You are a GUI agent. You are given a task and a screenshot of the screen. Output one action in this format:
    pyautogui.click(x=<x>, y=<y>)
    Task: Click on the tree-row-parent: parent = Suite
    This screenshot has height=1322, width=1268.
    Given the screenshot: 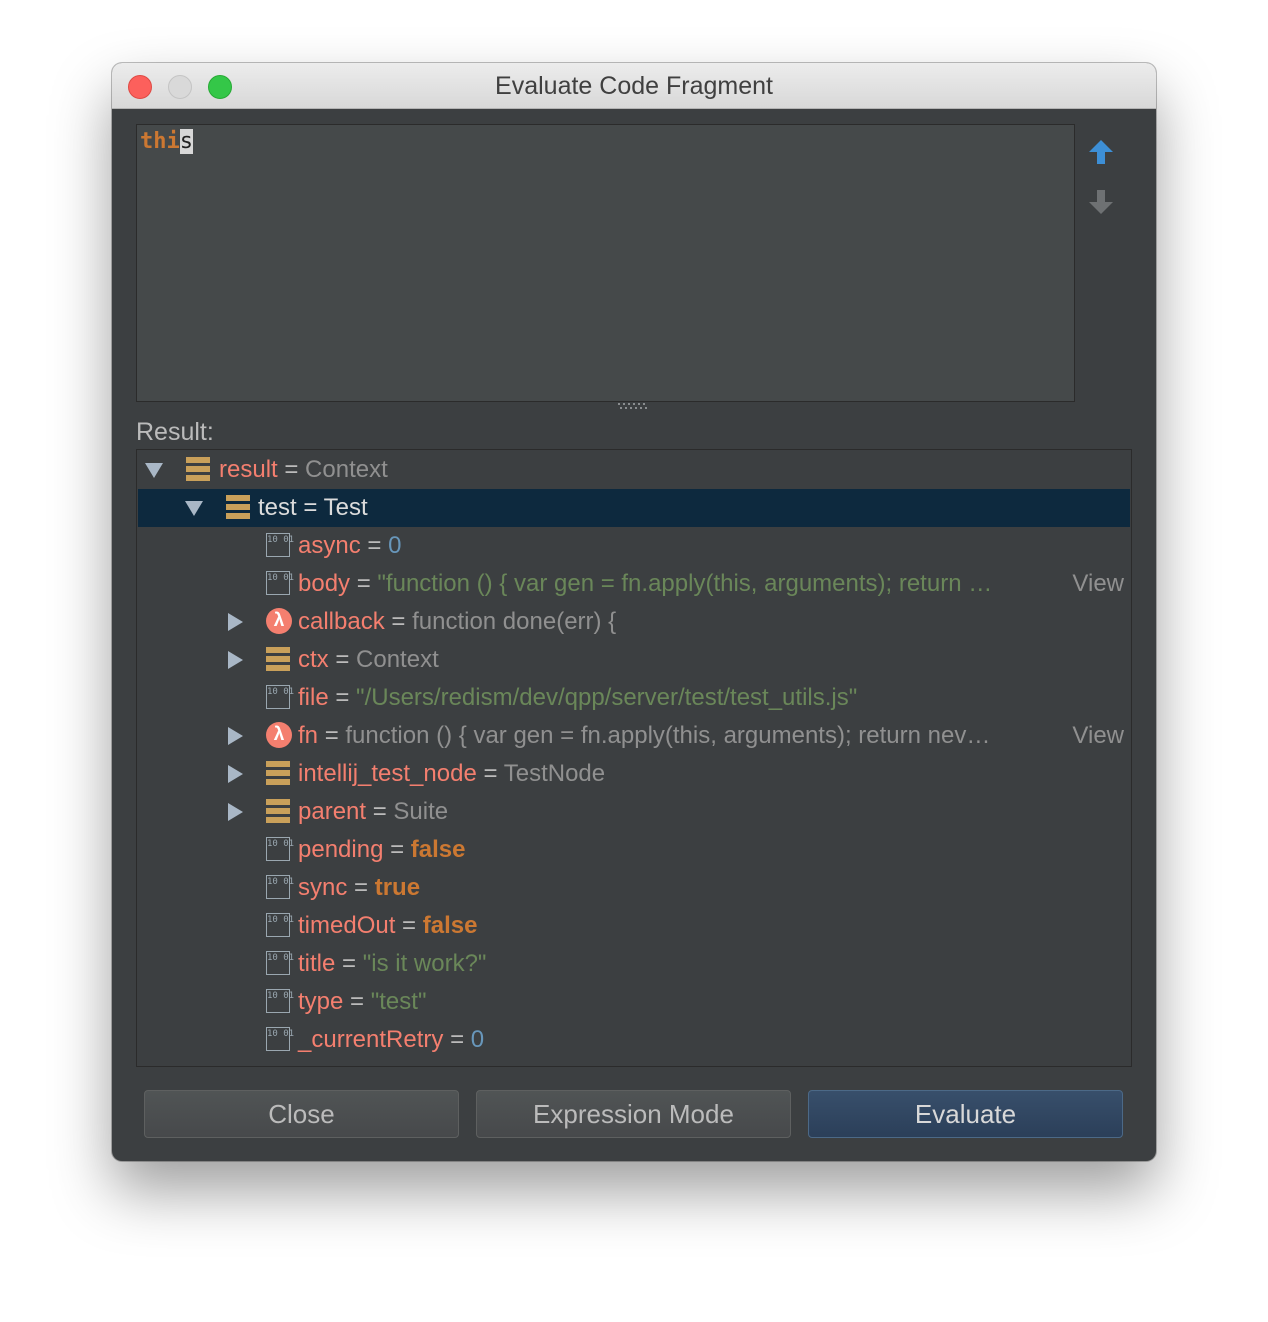 What is the action you would take?
    pyautogui.click(x=634, y=812)
    